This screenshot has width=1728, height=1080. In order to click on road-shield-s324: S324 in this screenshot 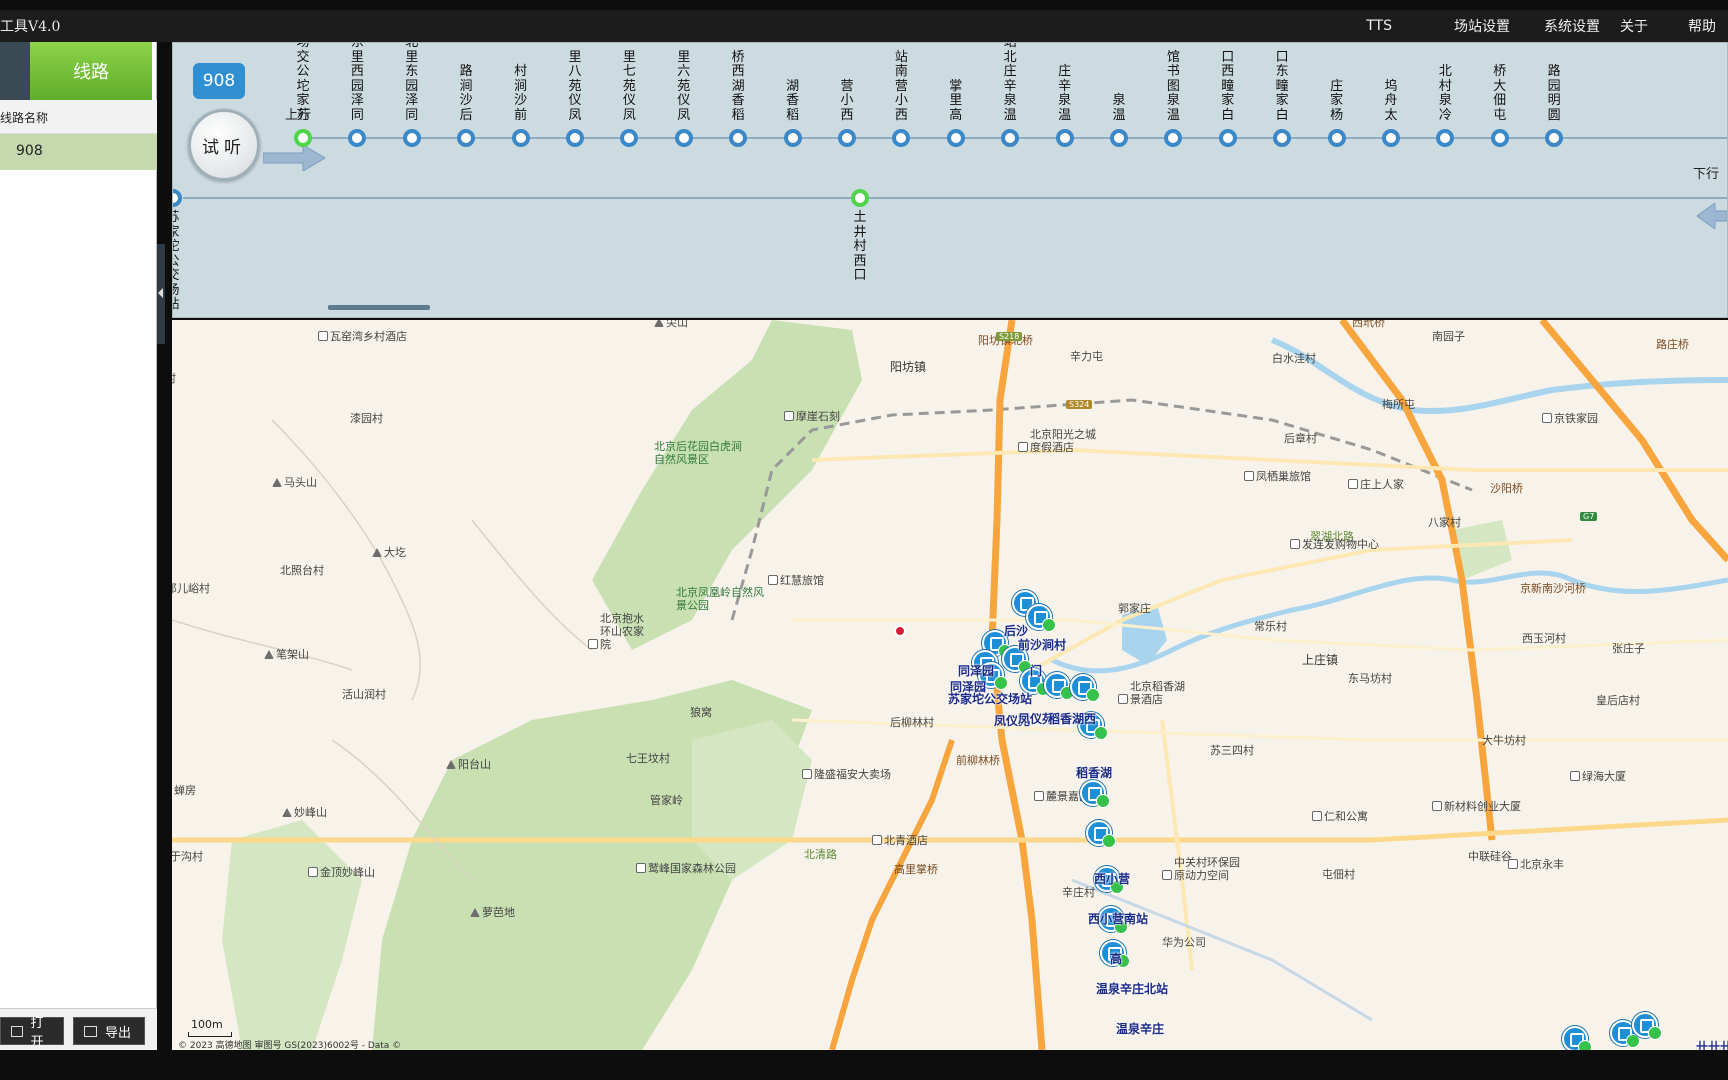, I will do `click(1079, 404)`.